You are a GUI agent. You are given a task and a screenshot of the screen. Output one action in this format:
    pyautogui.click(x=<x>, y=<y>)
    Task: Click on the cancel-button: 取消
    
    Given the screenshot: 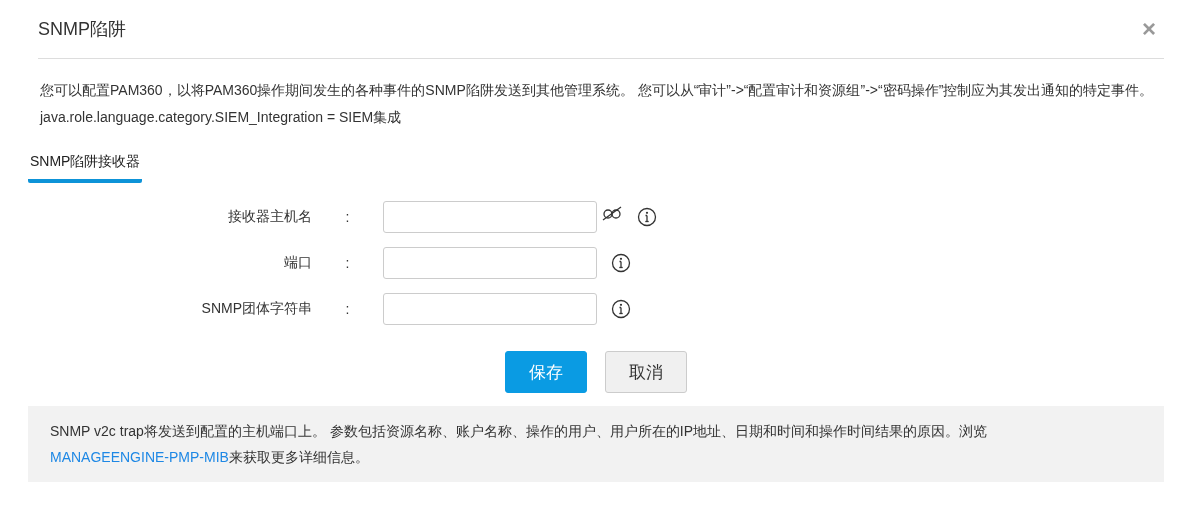 What is the action you would take?
    pyautogui.click(x=646, y=372)
    